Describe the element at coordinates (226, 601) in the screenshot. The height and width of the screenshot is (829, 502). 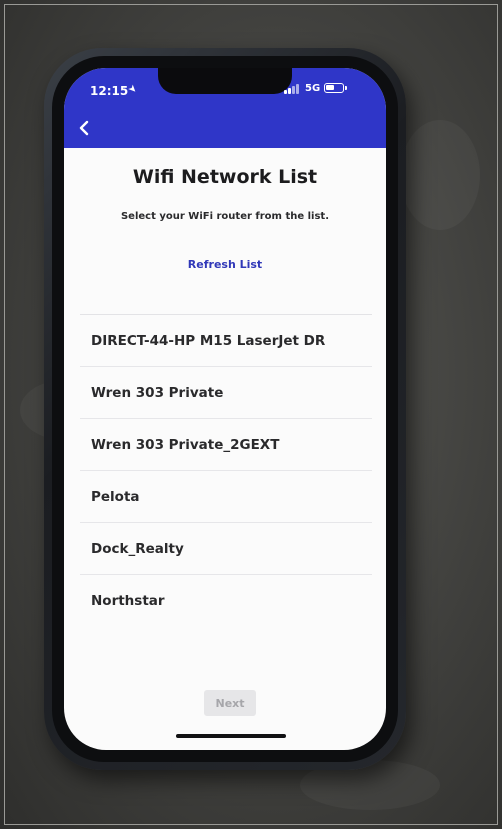
I see `network-item: Northstar` at that location.